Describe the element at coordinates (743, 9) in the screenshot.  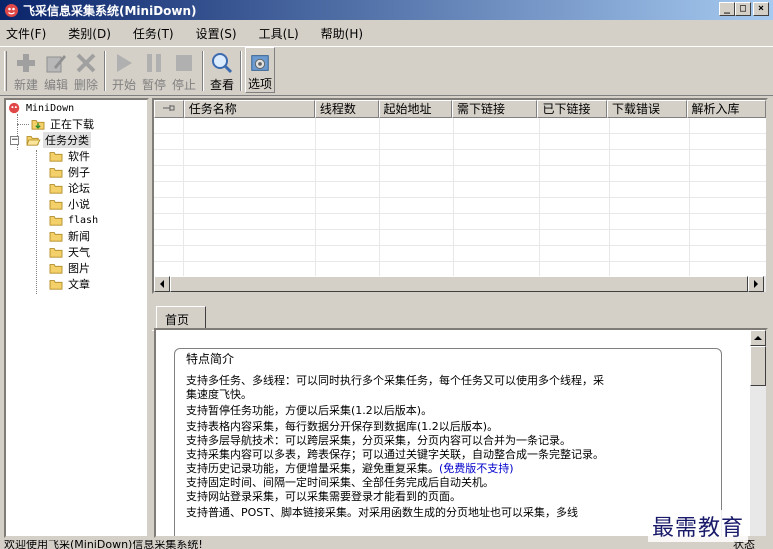
I see `maximize-button: □` at that location.